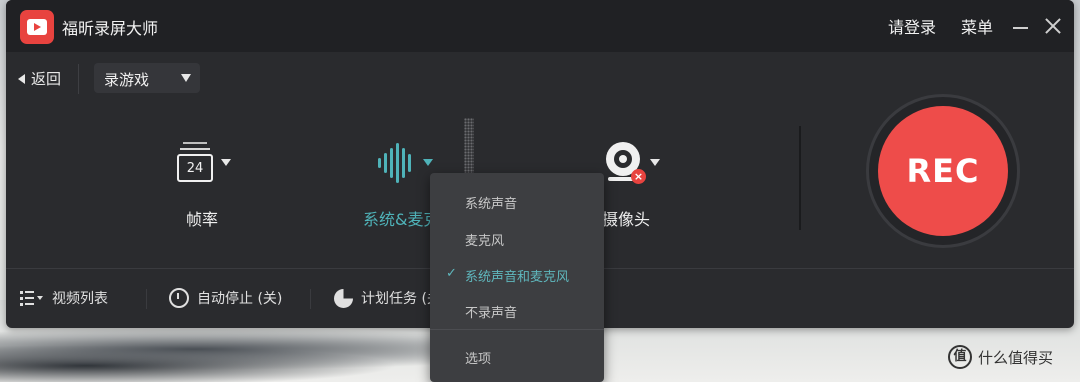 The width and height of the screenshot is (1080, 382). Describe the element at coordinates (478, 357) in the screenshot. I see `menu-item-options: 选项` at that location.